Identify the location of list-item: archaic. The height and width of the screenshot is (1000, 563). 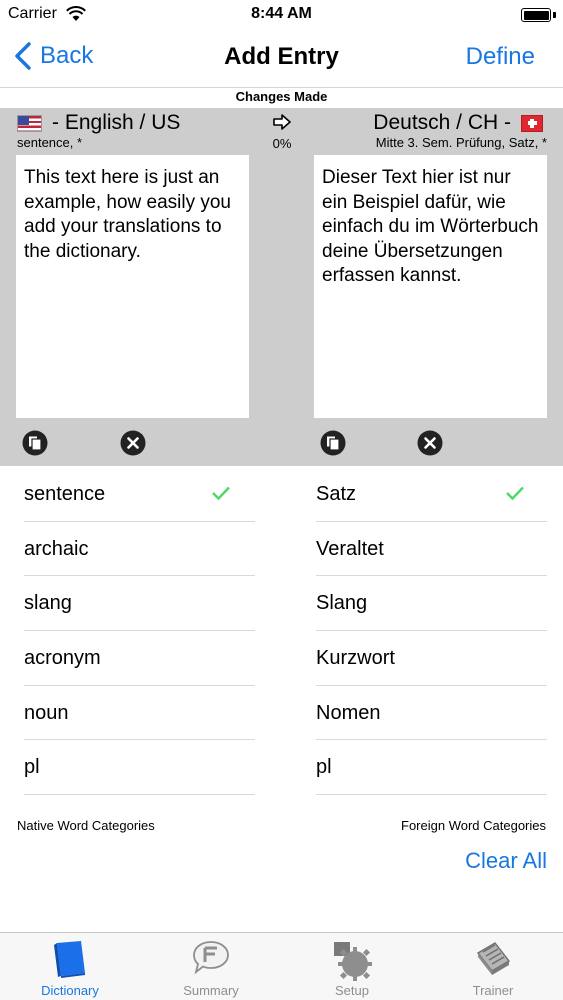
(139, 549).